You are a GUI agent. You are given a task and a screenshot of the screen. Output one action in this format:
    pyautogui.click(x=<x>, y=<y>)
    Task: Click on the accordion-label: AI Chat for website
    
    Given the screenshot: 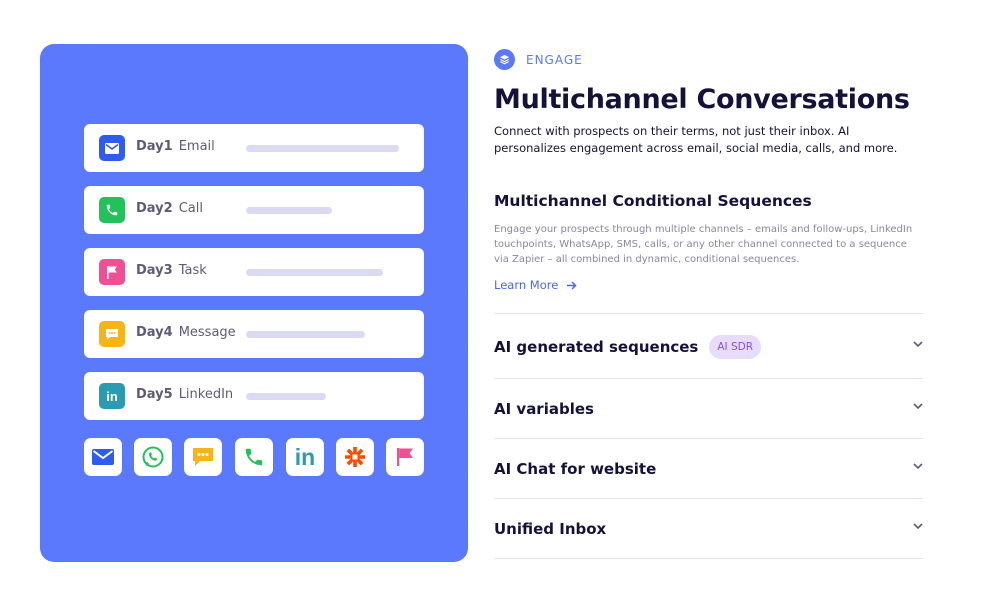 What is the action you would take?
    pyautogui.click(x=575, y=469)
    